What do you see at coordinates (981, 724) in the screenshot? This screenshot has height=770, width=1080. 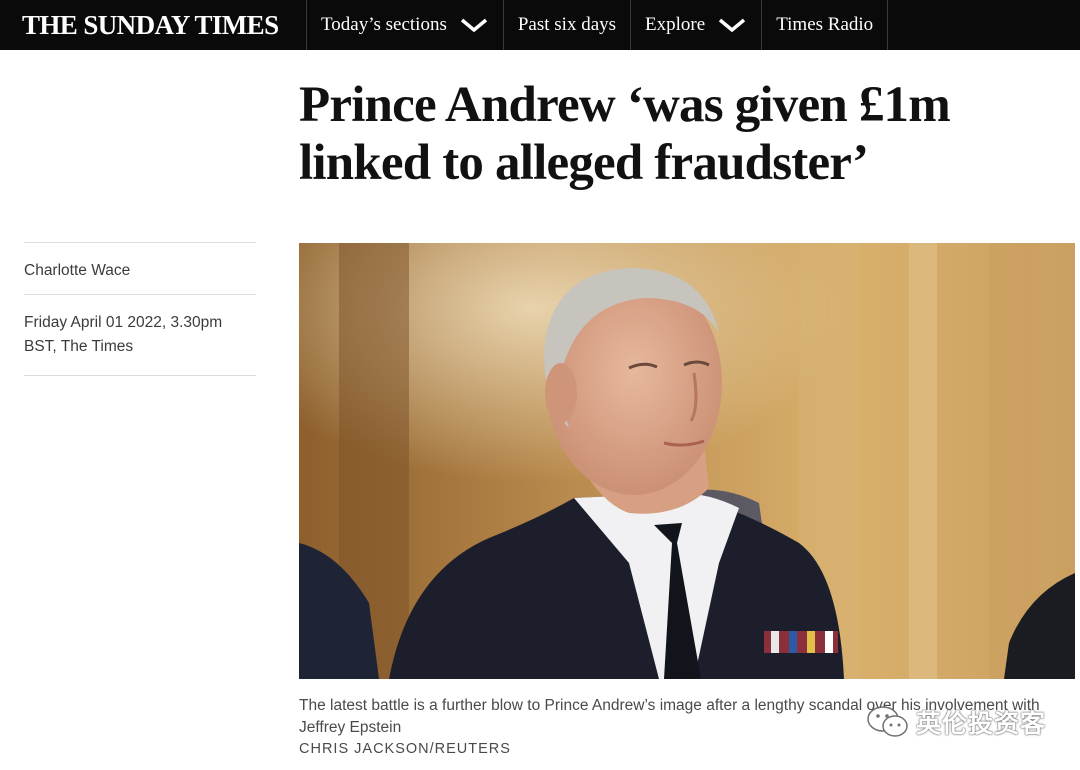 I see `watermark-text: 英伦投资客` at bounding box center [981, 724].